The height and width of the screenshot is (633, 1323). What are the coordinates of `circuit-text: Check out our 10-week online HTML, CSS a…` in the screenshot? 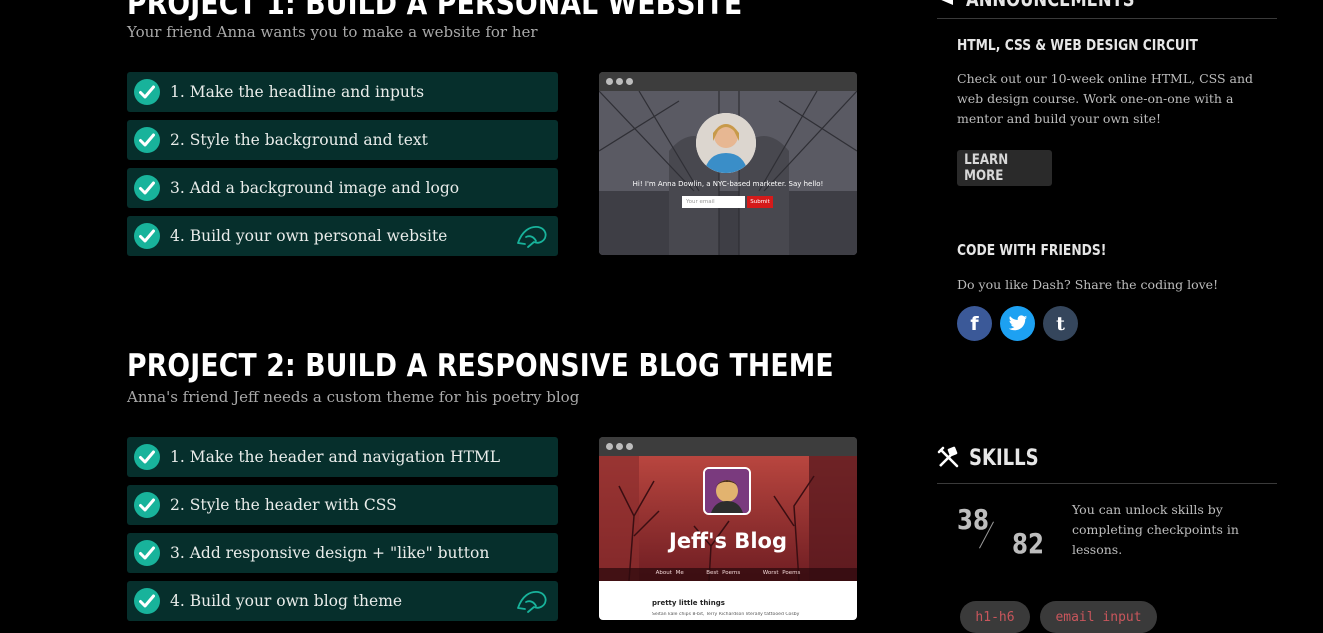 It's located at (1105, 98).